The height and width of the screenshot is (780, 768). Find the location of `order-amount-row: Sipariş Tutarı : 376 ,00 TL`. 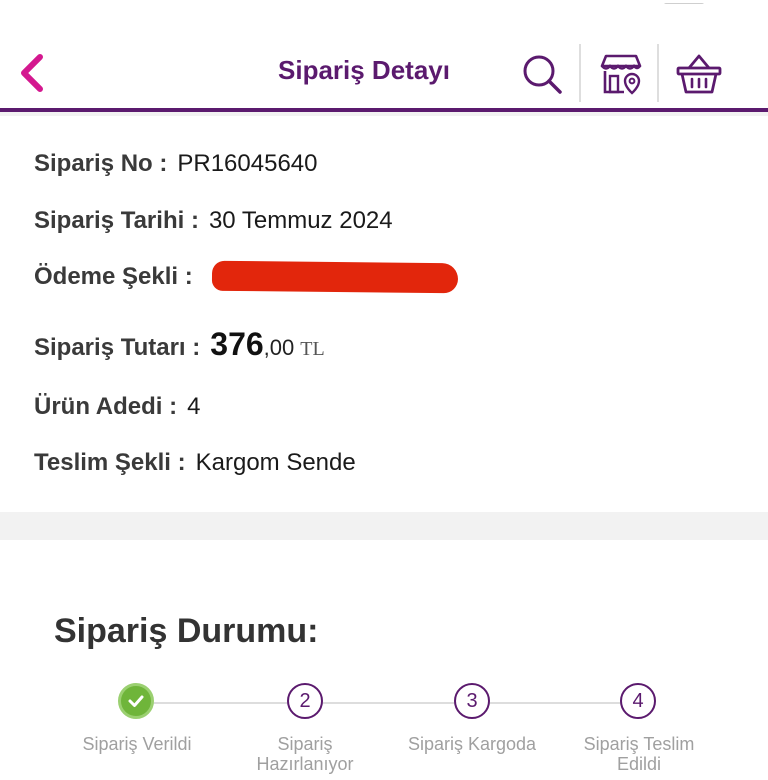

order-amount-row: Sipariş Tutarı : 376 ,00 TL is located at coordinates (179, 344).